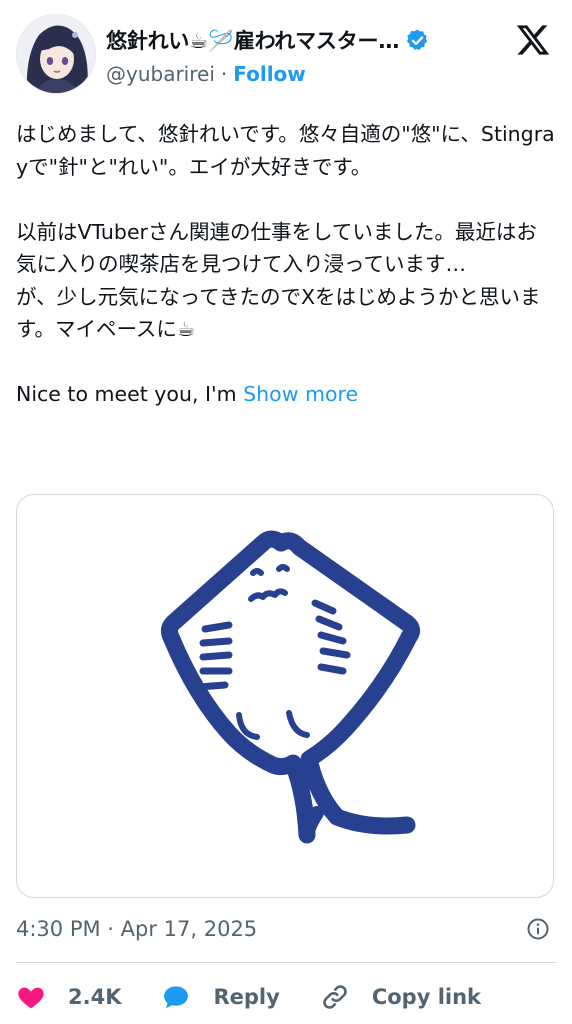 Image resolution: width=572 pixels, height=1024 pixels. Describe the element at coordinates (31, 998) in the screenshot. I see `heart-icon` at that location.